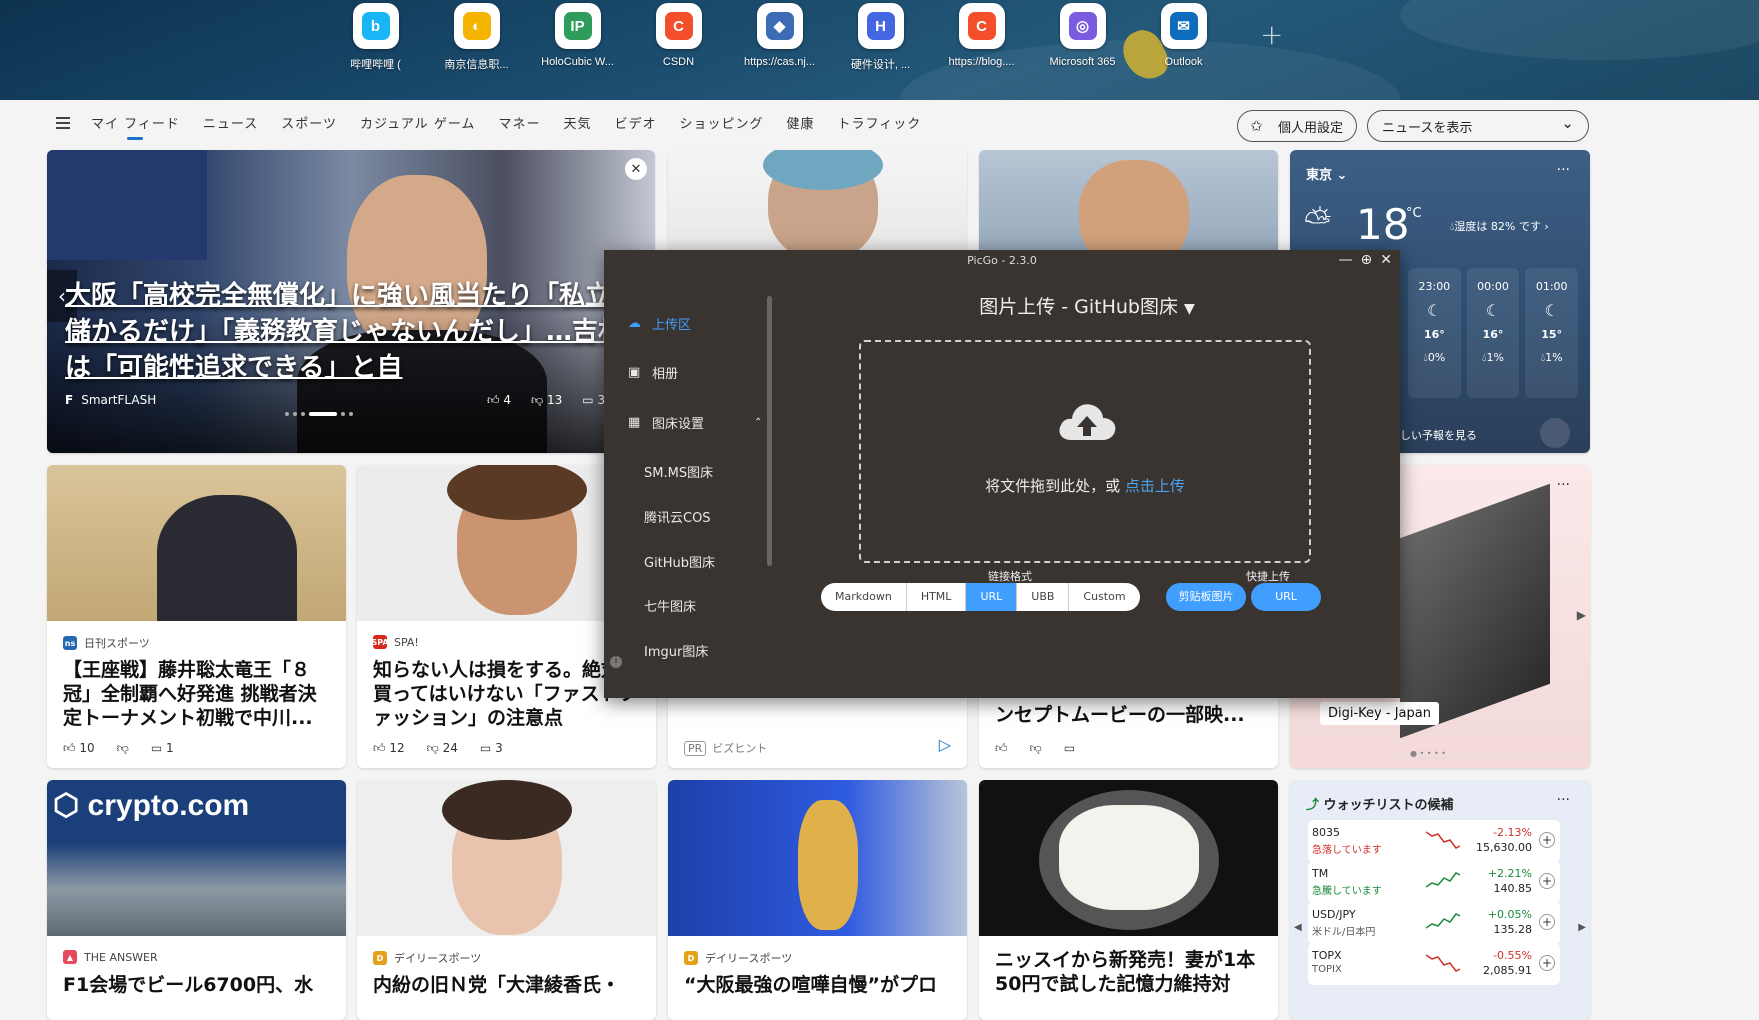 The width and height of the screenshot is (1759, 1020). I want to click on card-headline: “大阪最強の喧嘩自慢”がプロ, so click(817, 985).